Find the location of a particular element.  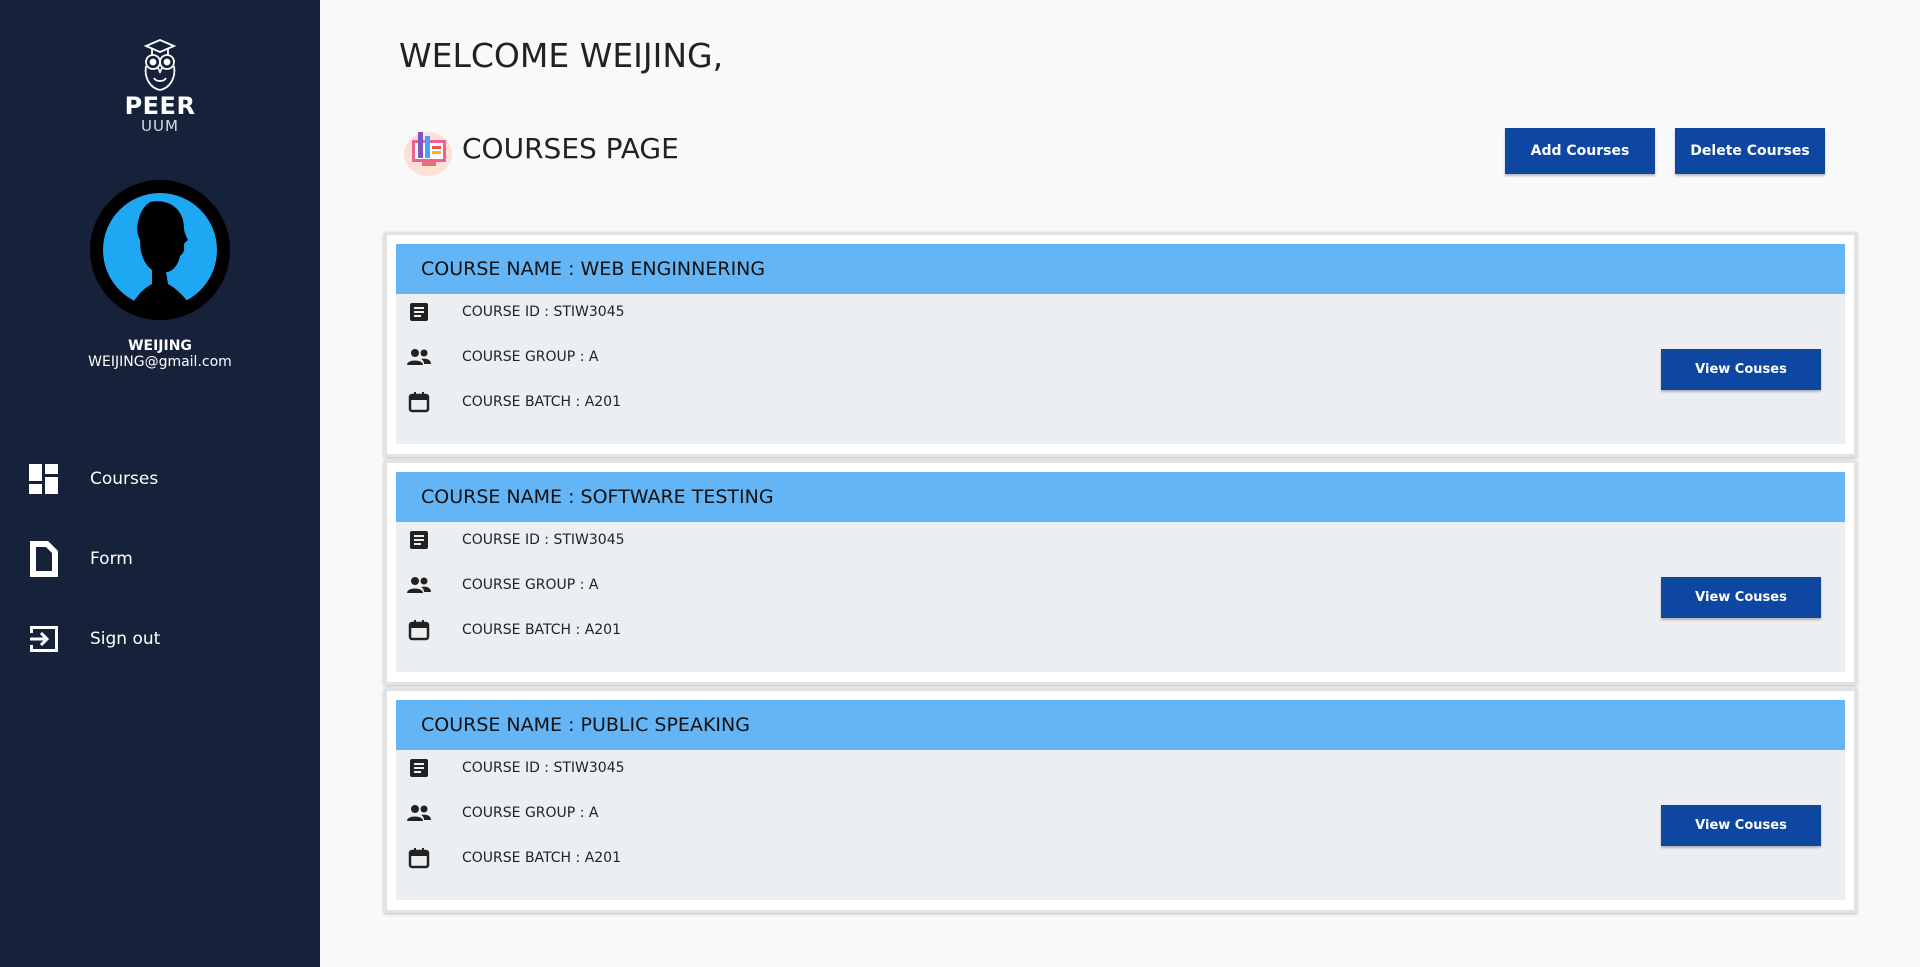

add-courses-button: Add Courses is located at coordinates (1580, 151).